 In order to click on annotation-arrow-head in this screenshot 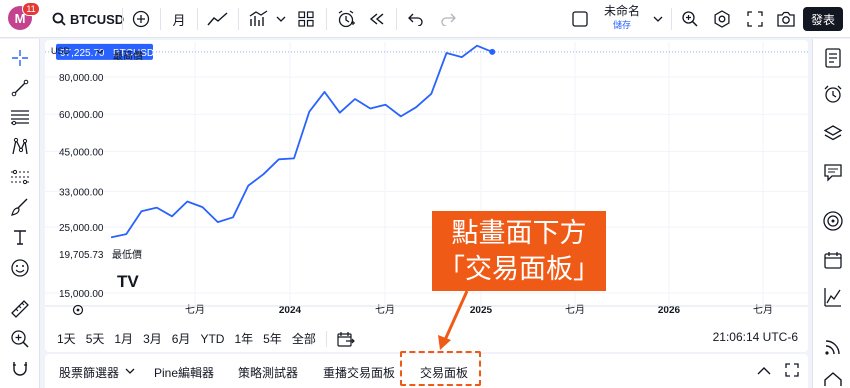, I will do `click(444, 342)`.